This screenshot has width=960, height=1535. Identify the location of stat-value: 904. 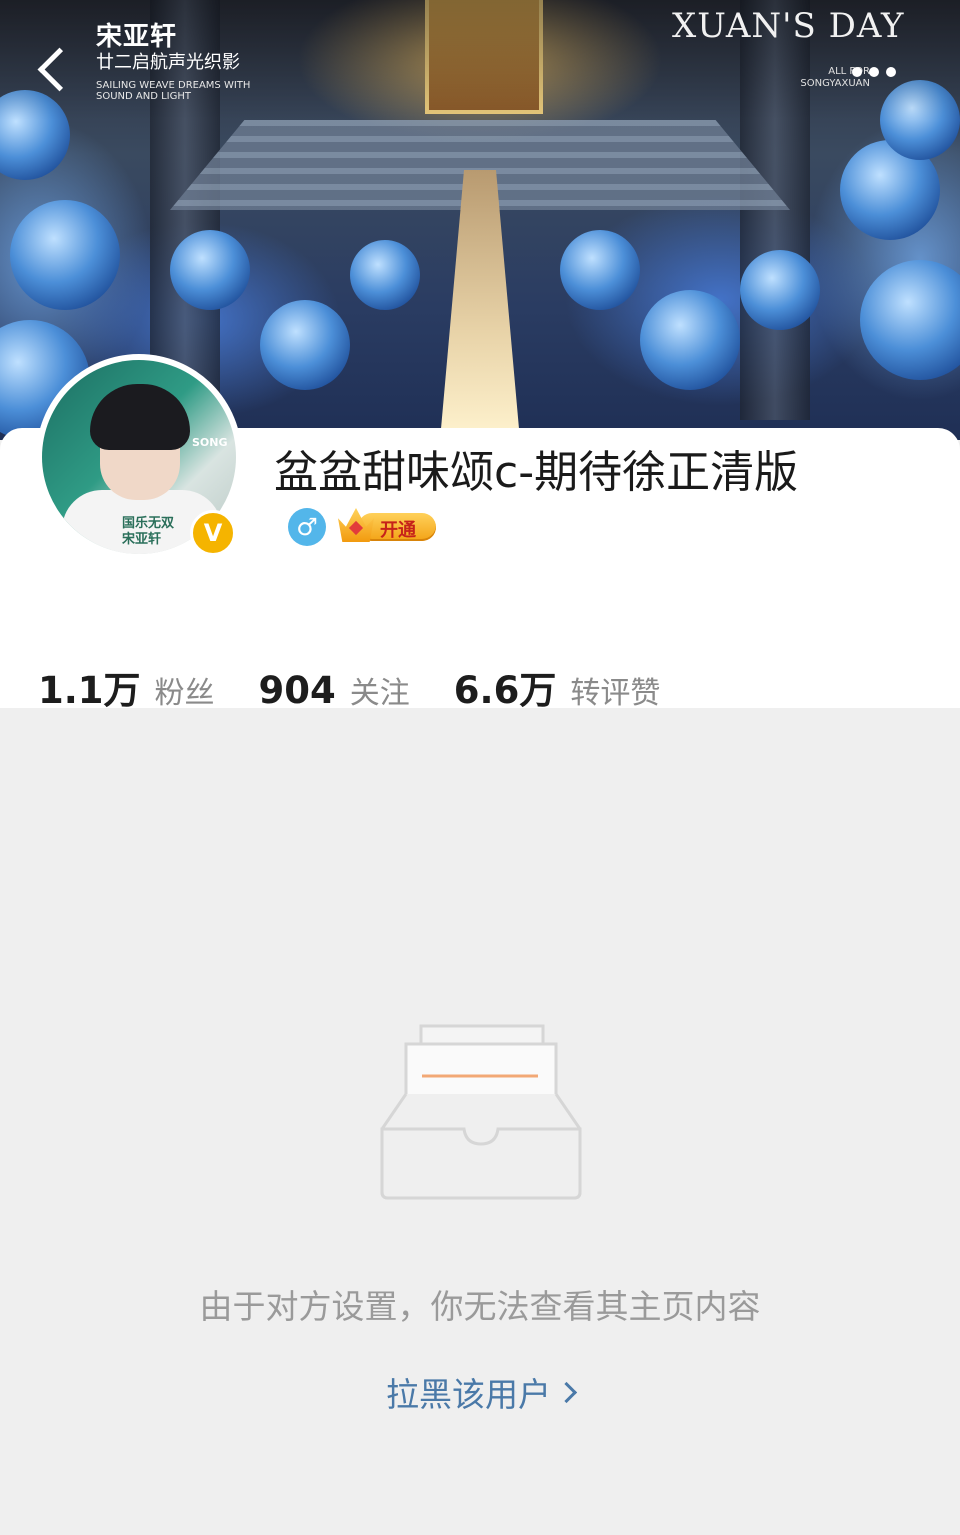
(297, 690).